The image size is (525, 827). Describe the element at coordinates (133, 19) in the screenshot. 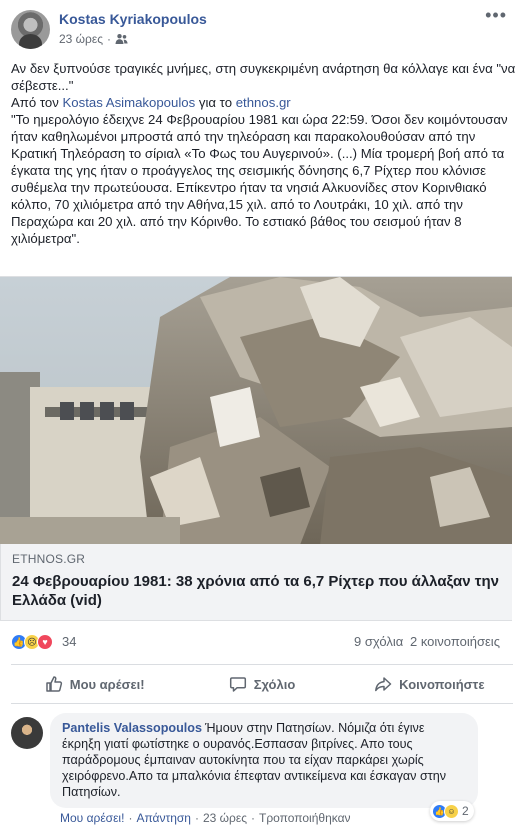

I see `post-author-name: Kostas Kyriakopoulos` at that location.